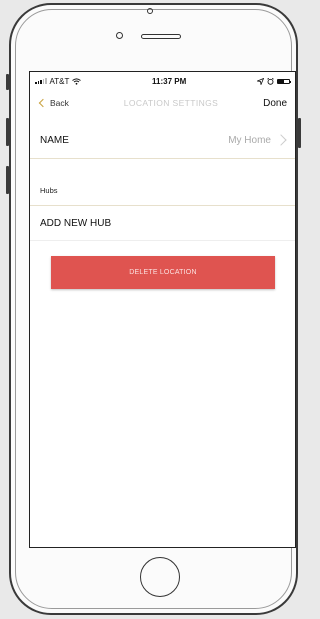 The image size is (320, 619). I want to click on add-new-hub-row: ADD NEW HUB, so click(162, 223).